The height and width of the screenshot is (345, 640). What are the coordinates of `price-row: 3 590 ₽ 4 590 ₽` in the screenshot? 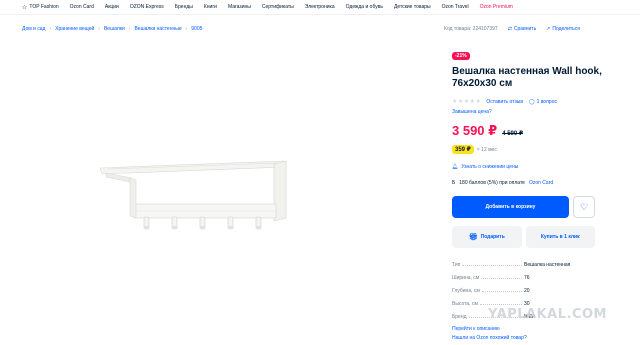 It's located at (527, 131).